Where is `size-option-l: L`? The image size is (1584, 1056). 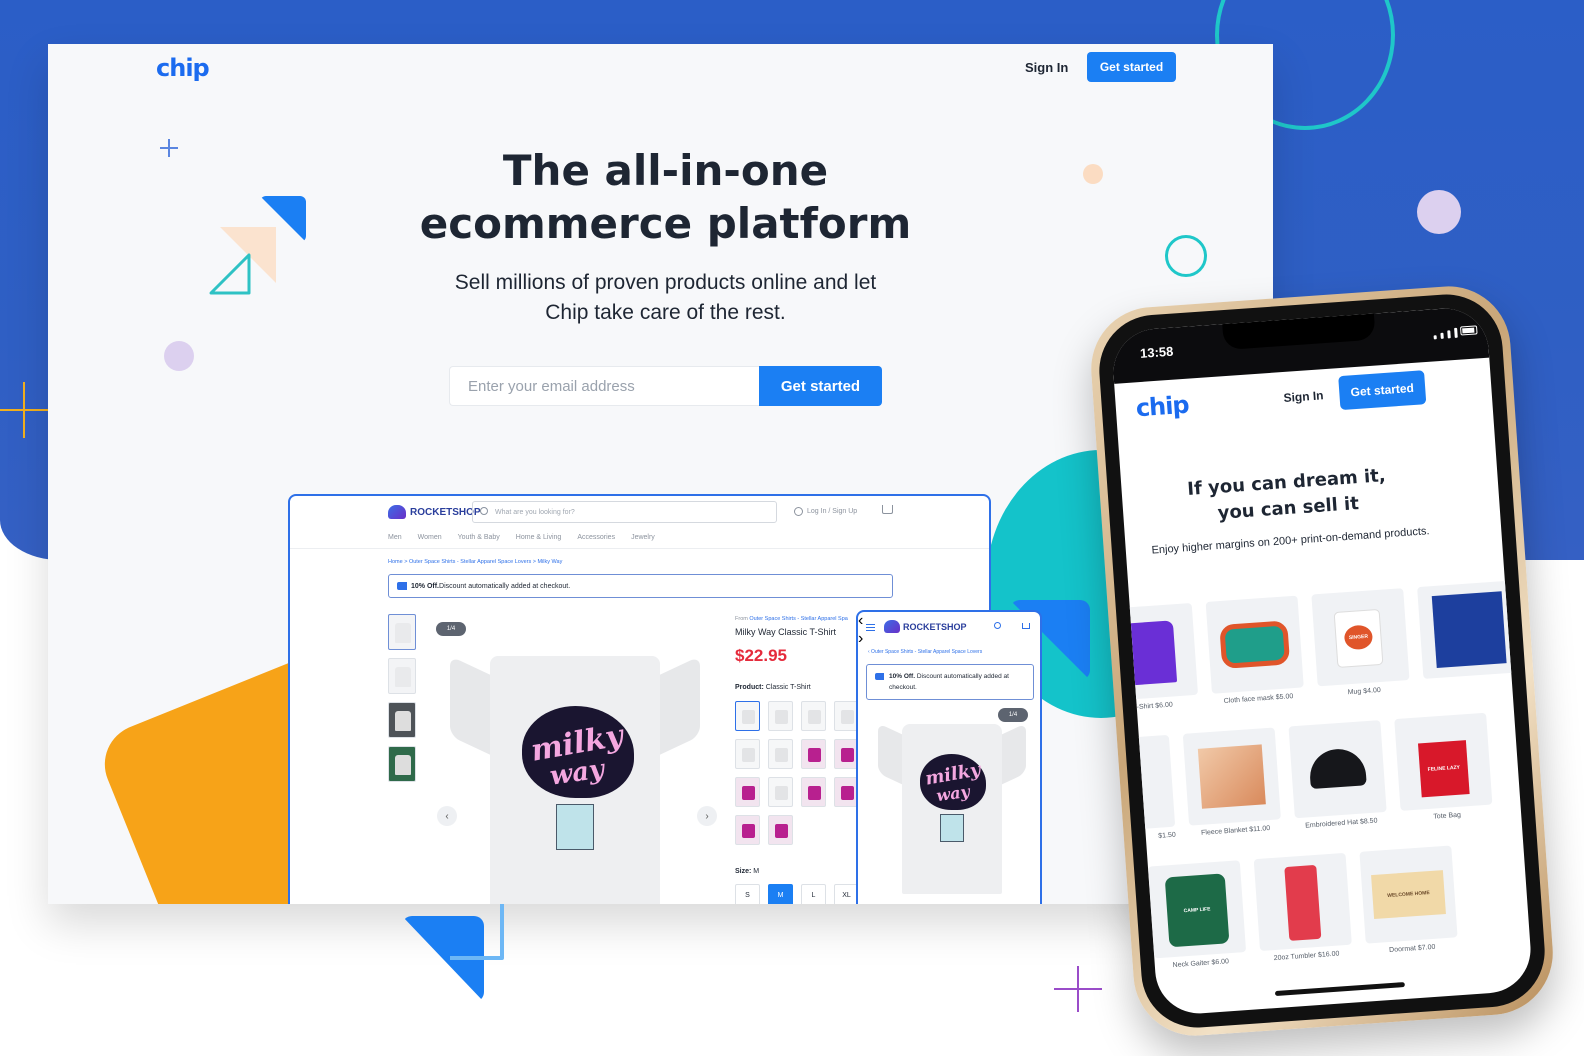 size-option-l: L is located at coordinates (813, 894).